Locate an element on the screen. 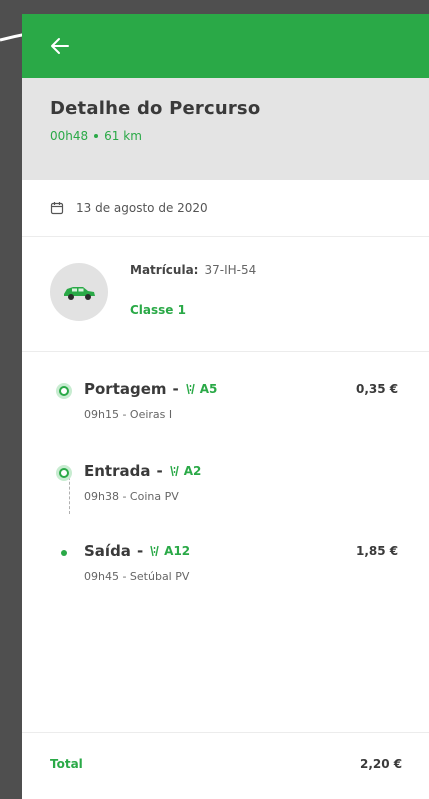 The height and width of the screenshot is (799, 429). vehicle-card: Matrícula: 37-IH-54 Classe 1 is located at coordinates (225, 294).